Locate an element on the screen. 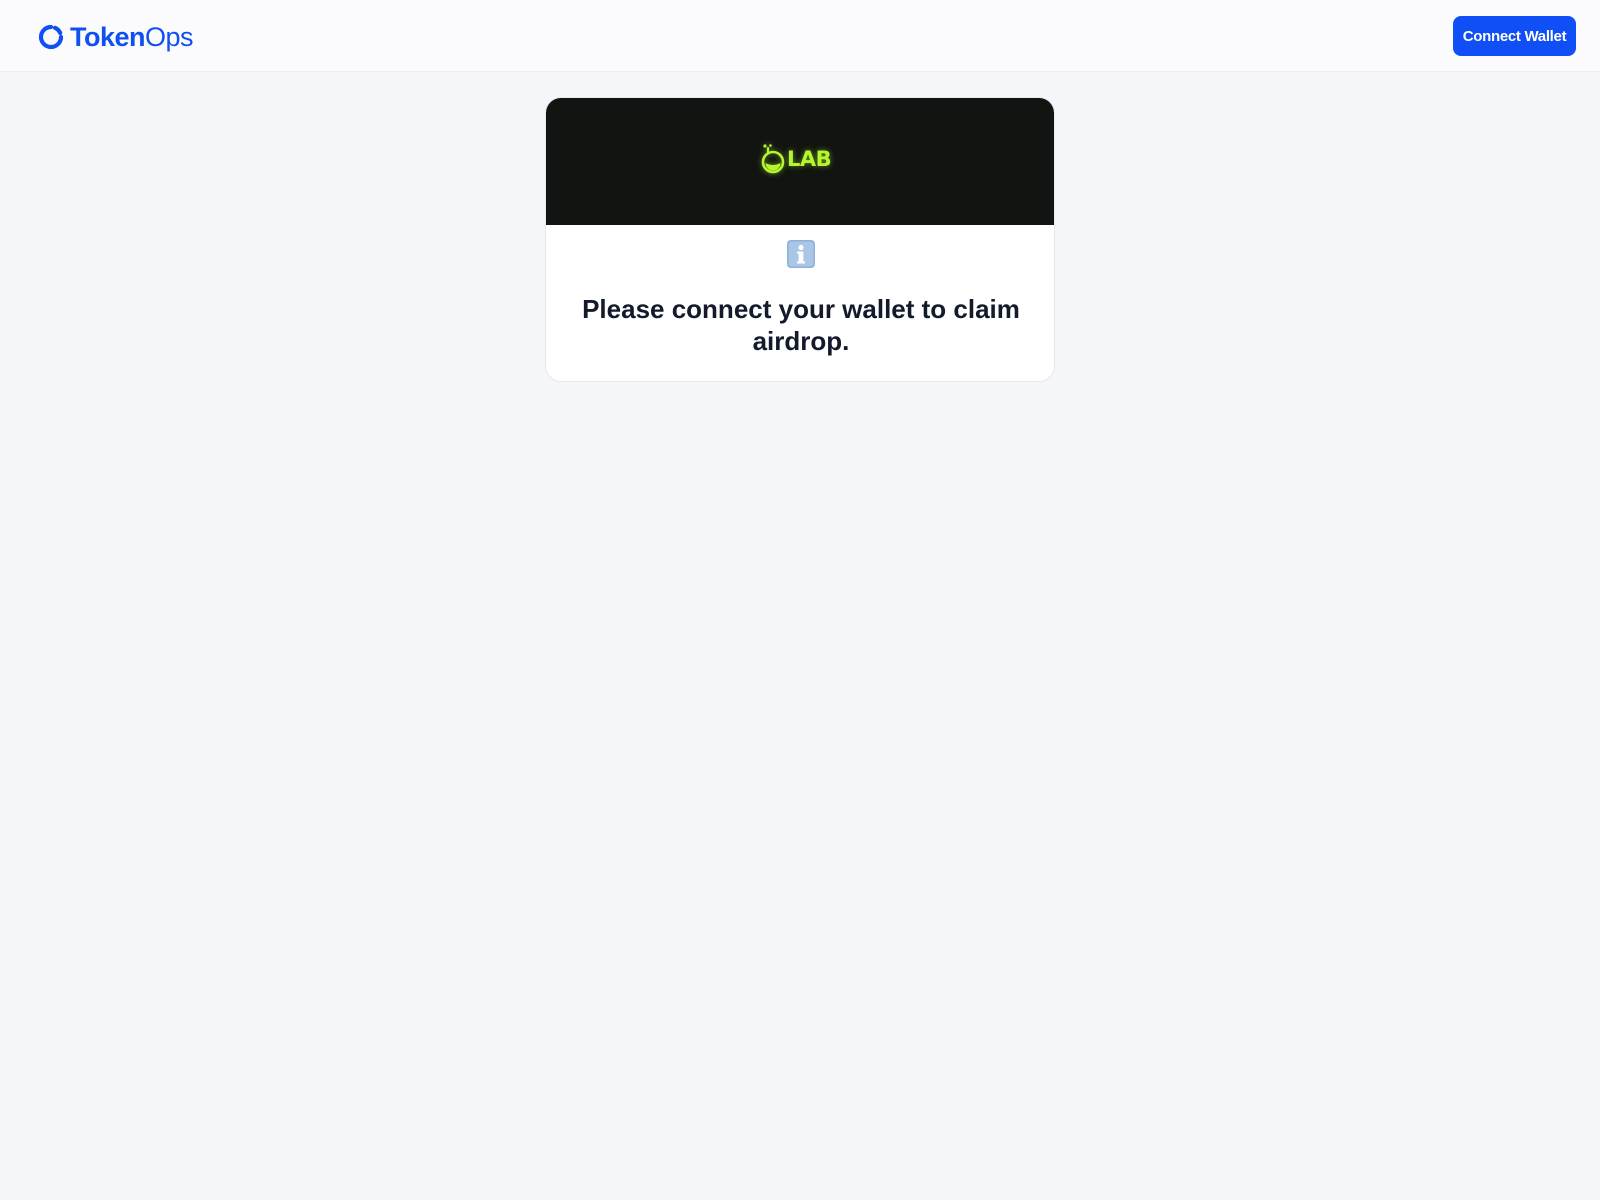 This screenshot has height=1200, width=1600. flask-icon is located at coordinates (773, 159).